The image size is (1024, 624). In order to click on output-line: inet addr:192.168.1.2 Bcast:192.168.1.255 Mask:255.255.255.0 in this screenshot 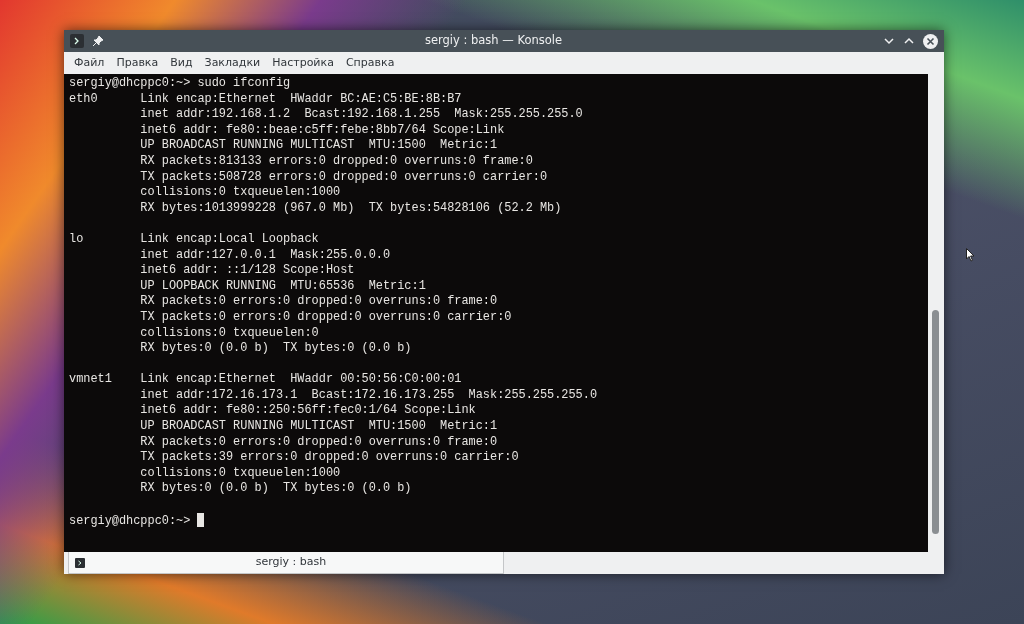, I will do `click(361, 115)`.